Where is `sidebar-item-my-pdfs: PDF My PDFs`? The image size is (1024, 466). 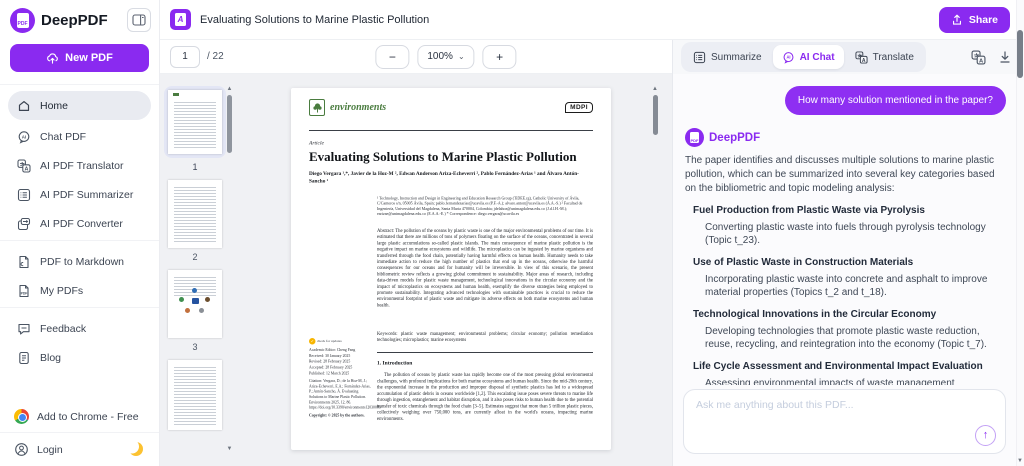 sidebar-item-my-pdfs: PDF My PDFs is located at coordinates (79, 290).